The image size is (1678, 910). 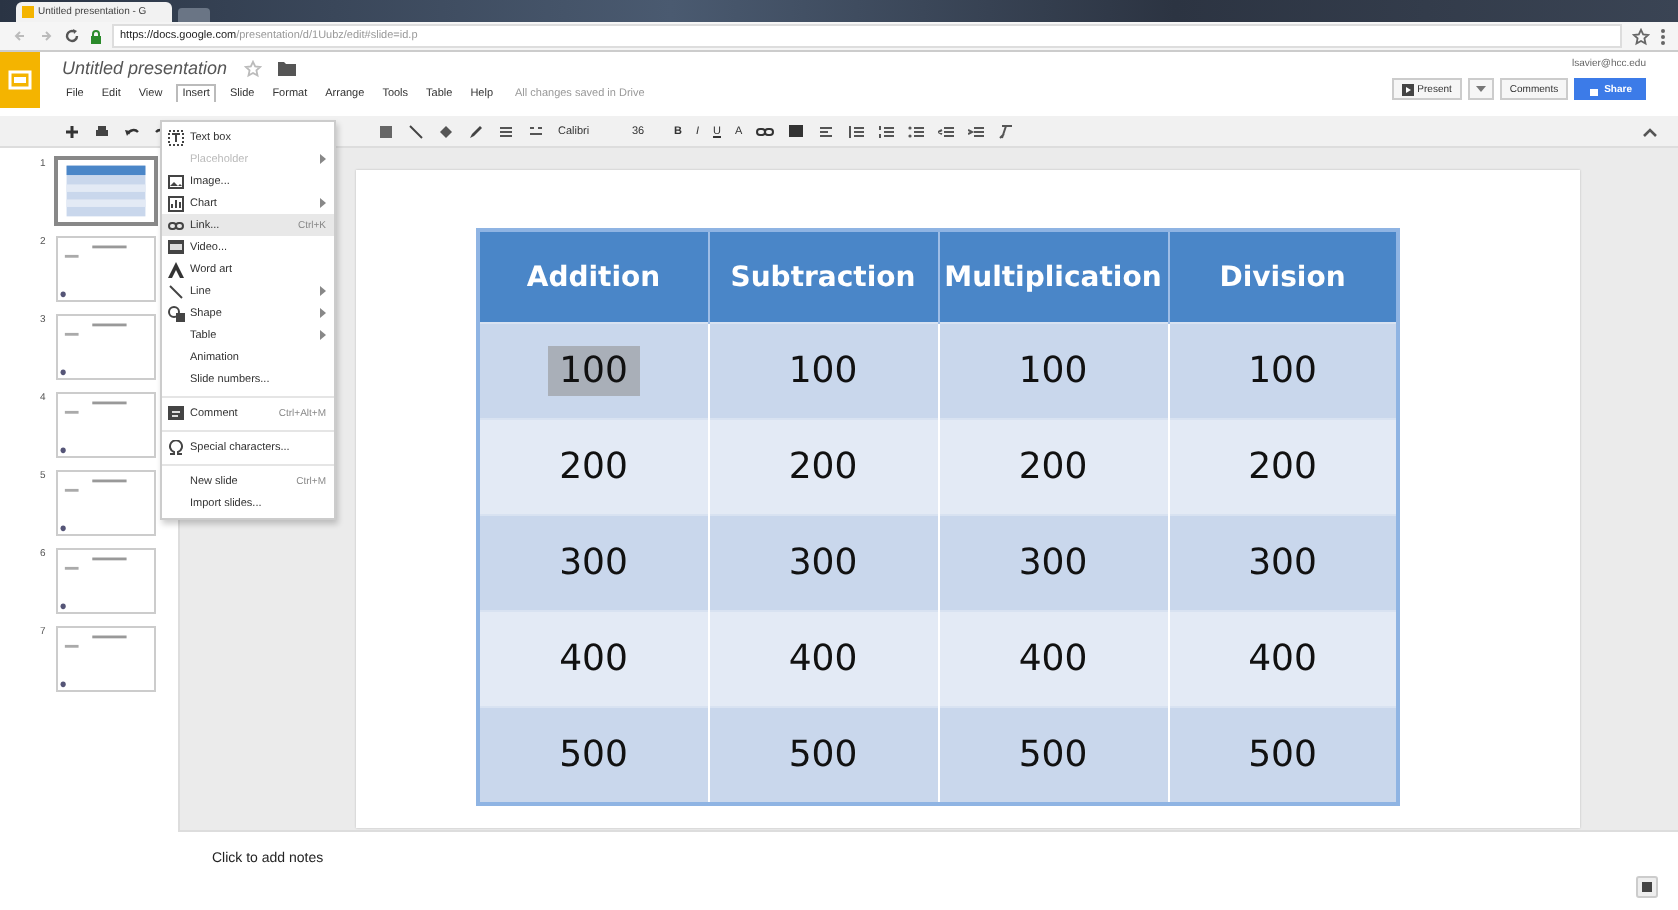 I want to click on increase-indent-icon, so click(x=976, y=131).